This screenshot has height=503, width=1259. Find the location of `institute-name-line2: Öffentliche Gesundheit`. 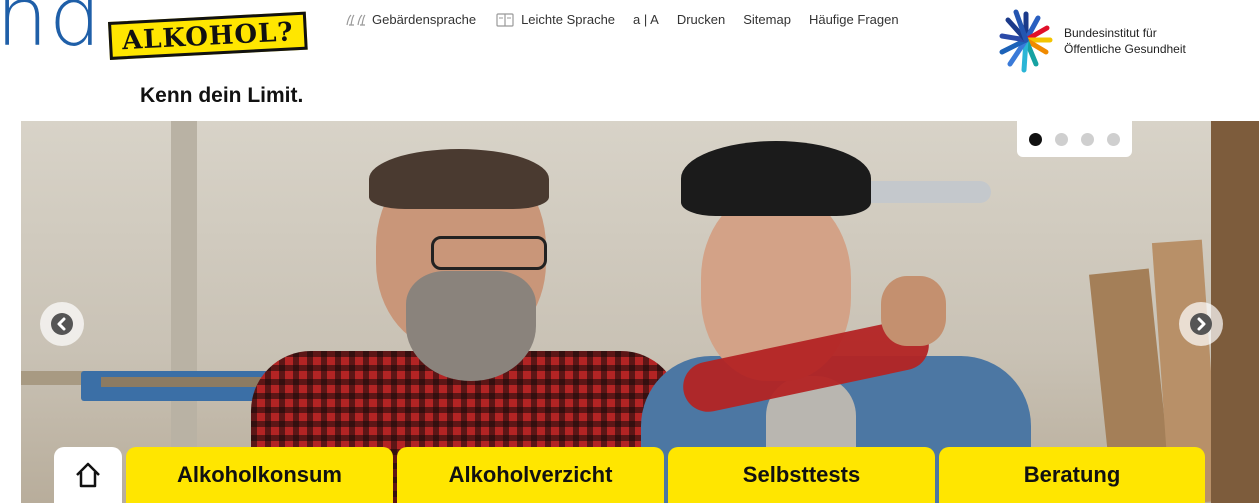

institute-name-line2: Öffentliche Gesundheit is located at coordinates (1125, 49).